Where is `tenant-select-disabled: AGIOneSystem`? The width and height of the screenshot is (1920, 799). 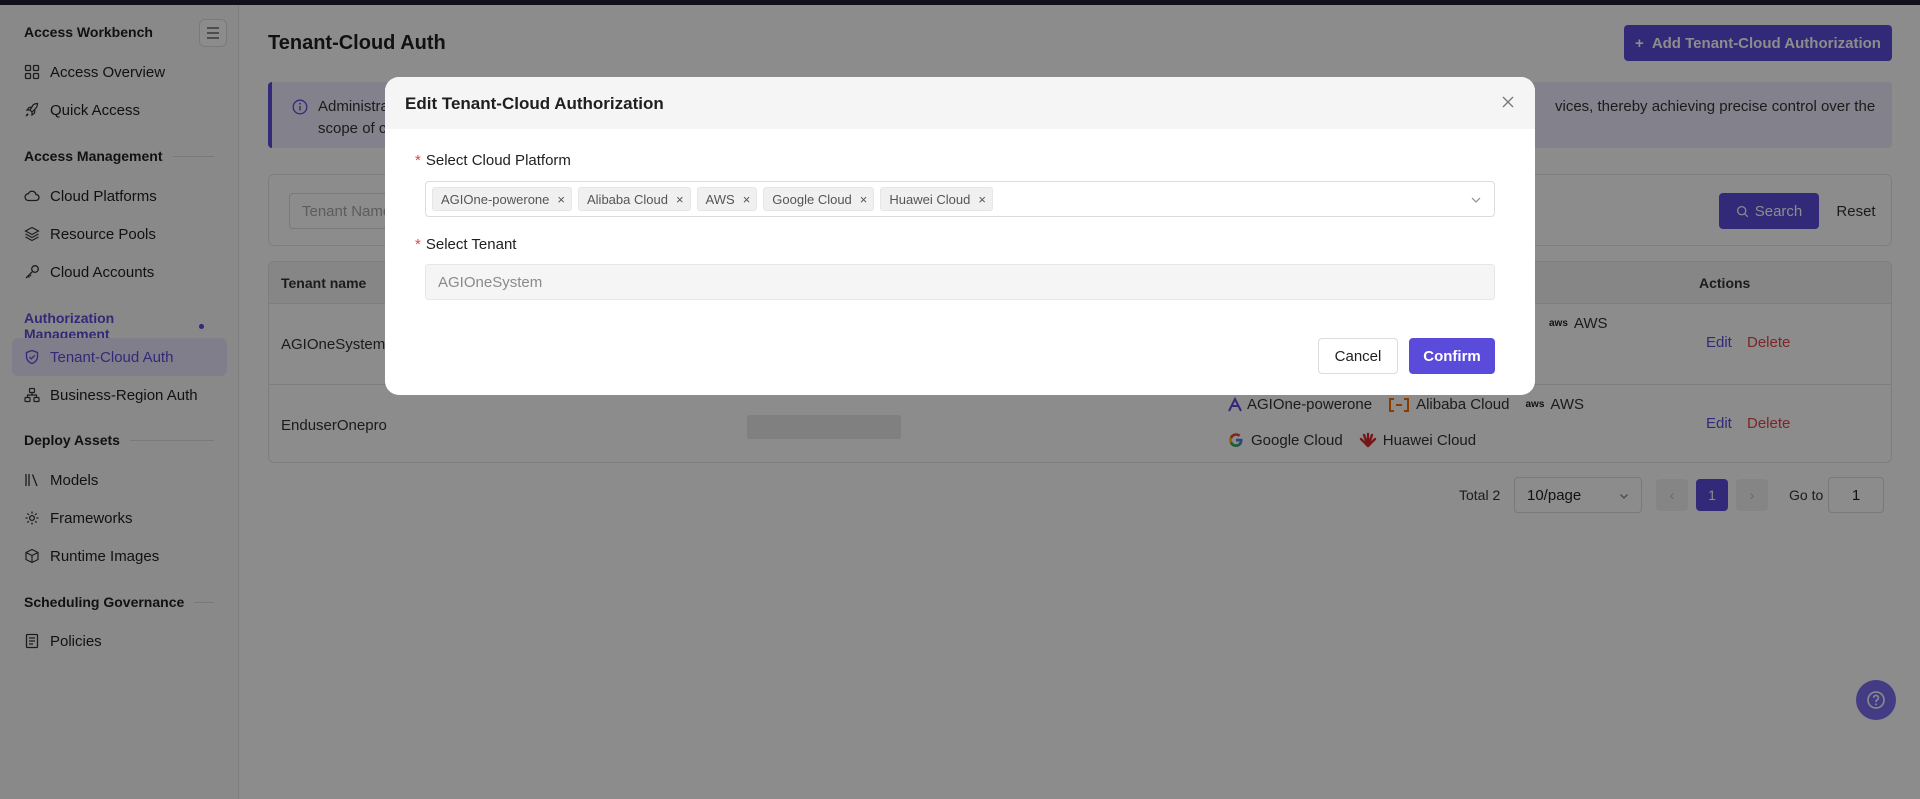 tenant-select-disabled: AGIOneSystem is located at coordinates (960, 282).